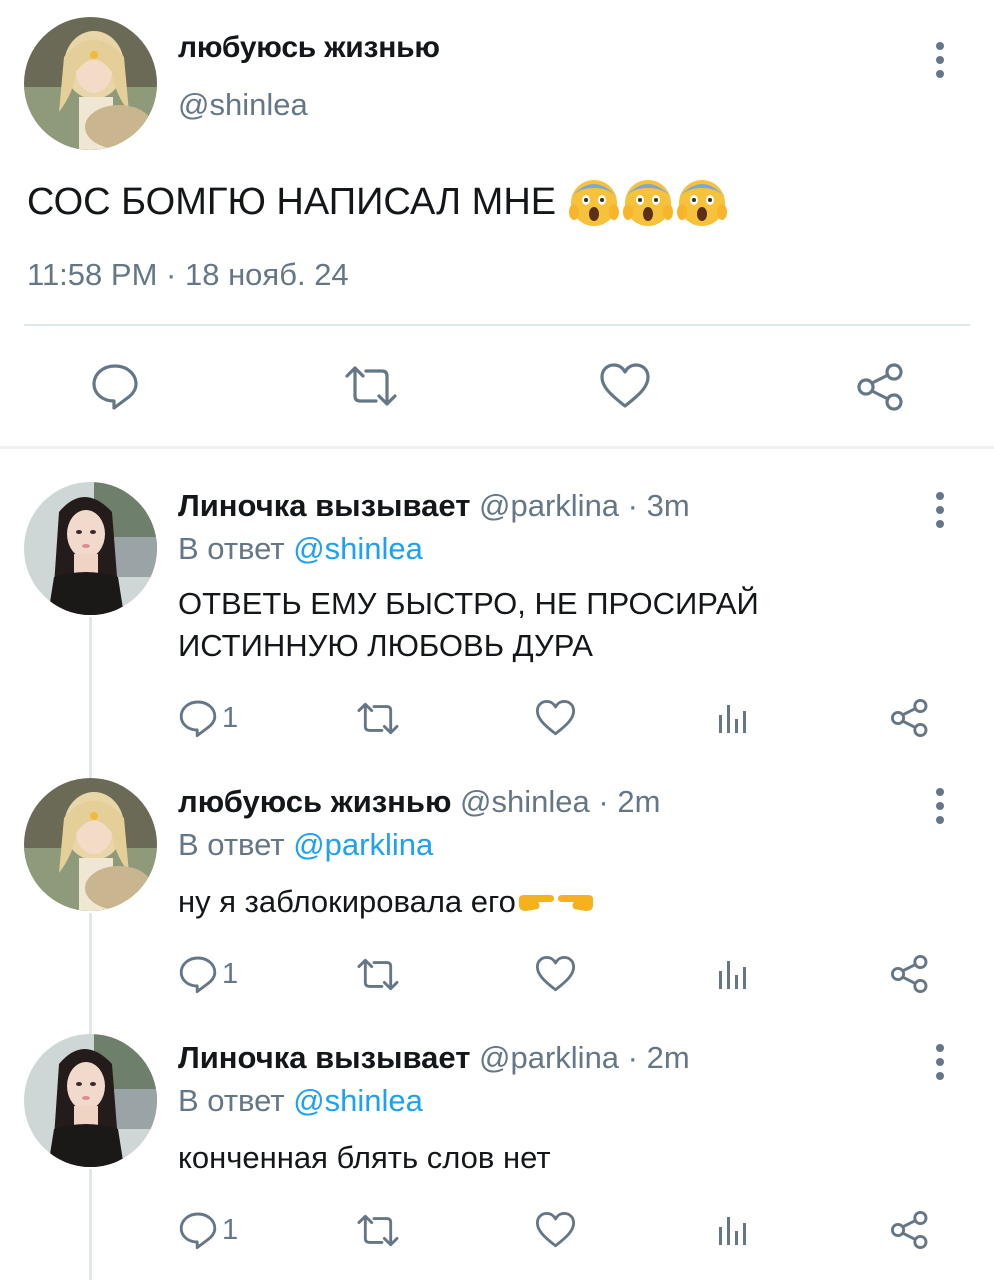  I want to click on reply-button, so click(115, 386).